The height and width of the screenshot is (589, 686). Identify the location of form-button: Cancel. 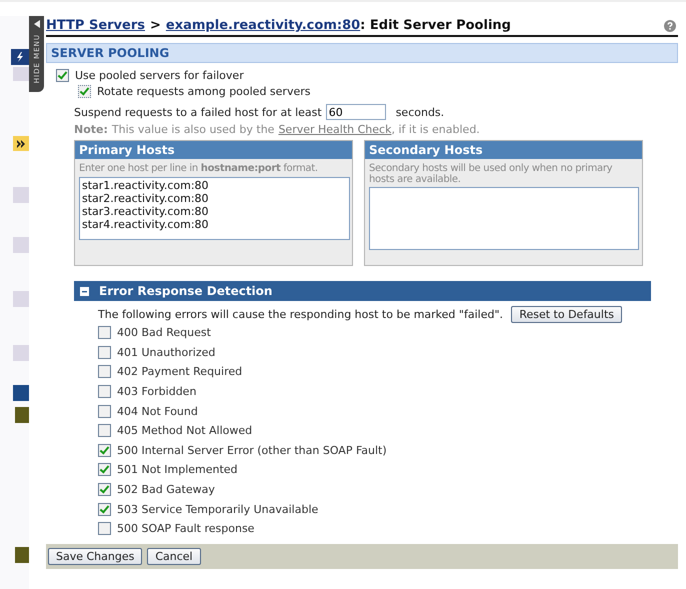
(174, 556).